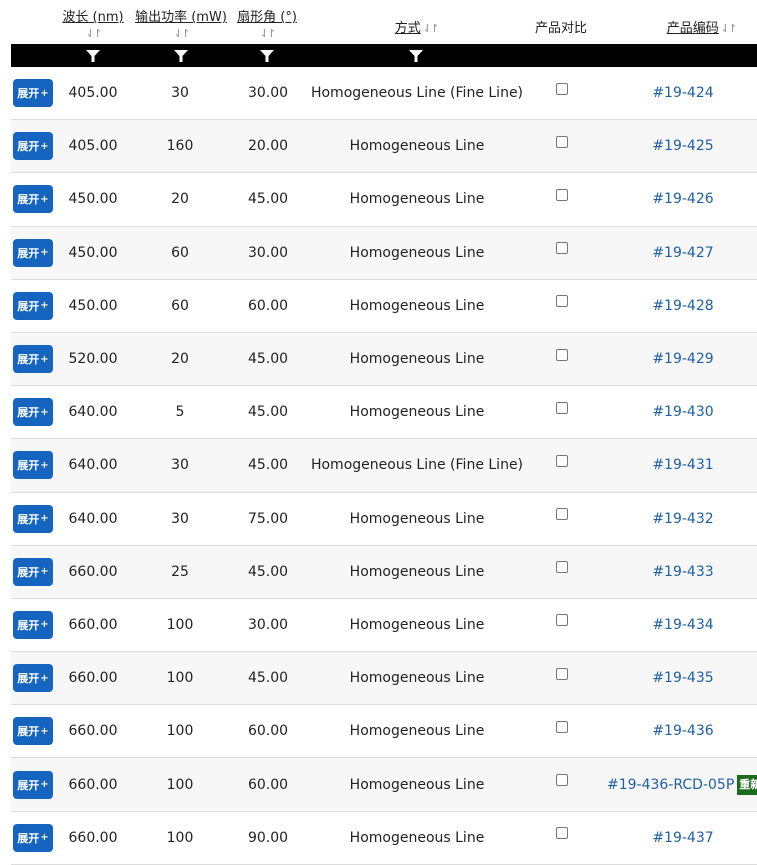 This screenshot has width=757, height=865. Describe the element at coordinates (267, 18) in the screenshot. I see `header-fan-angle: 扇形角 (°)` at that location.